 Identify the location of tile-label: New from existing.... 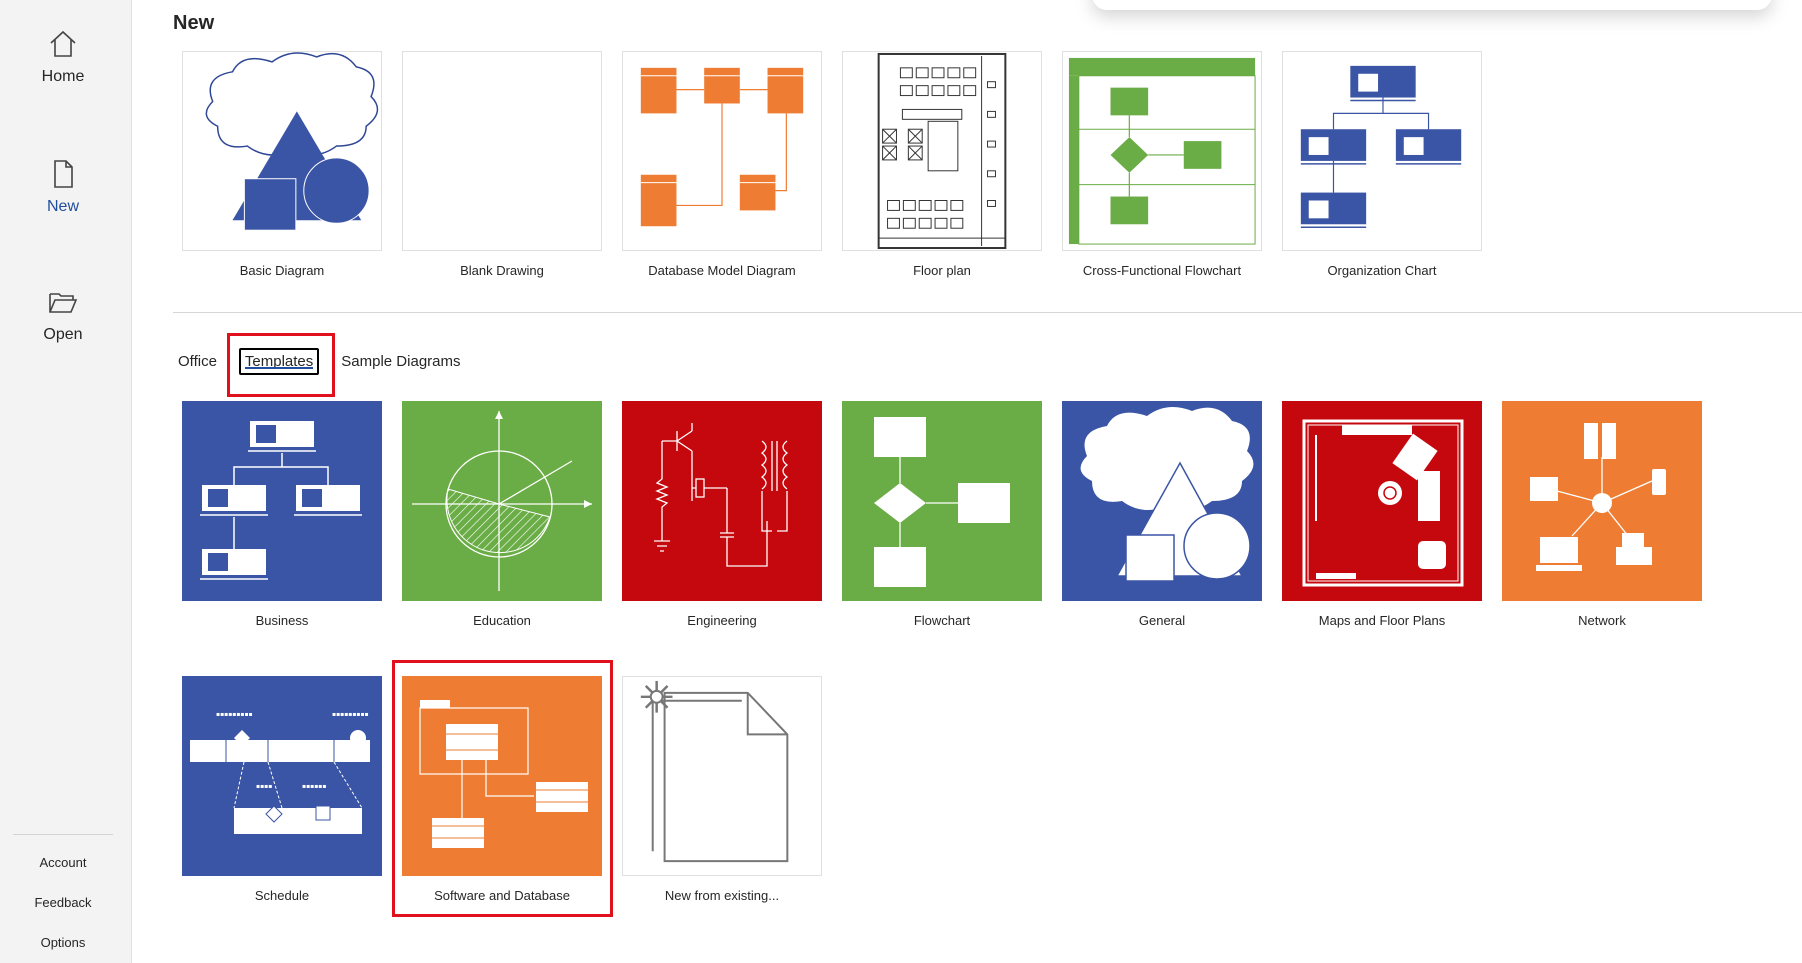
(722, 895).